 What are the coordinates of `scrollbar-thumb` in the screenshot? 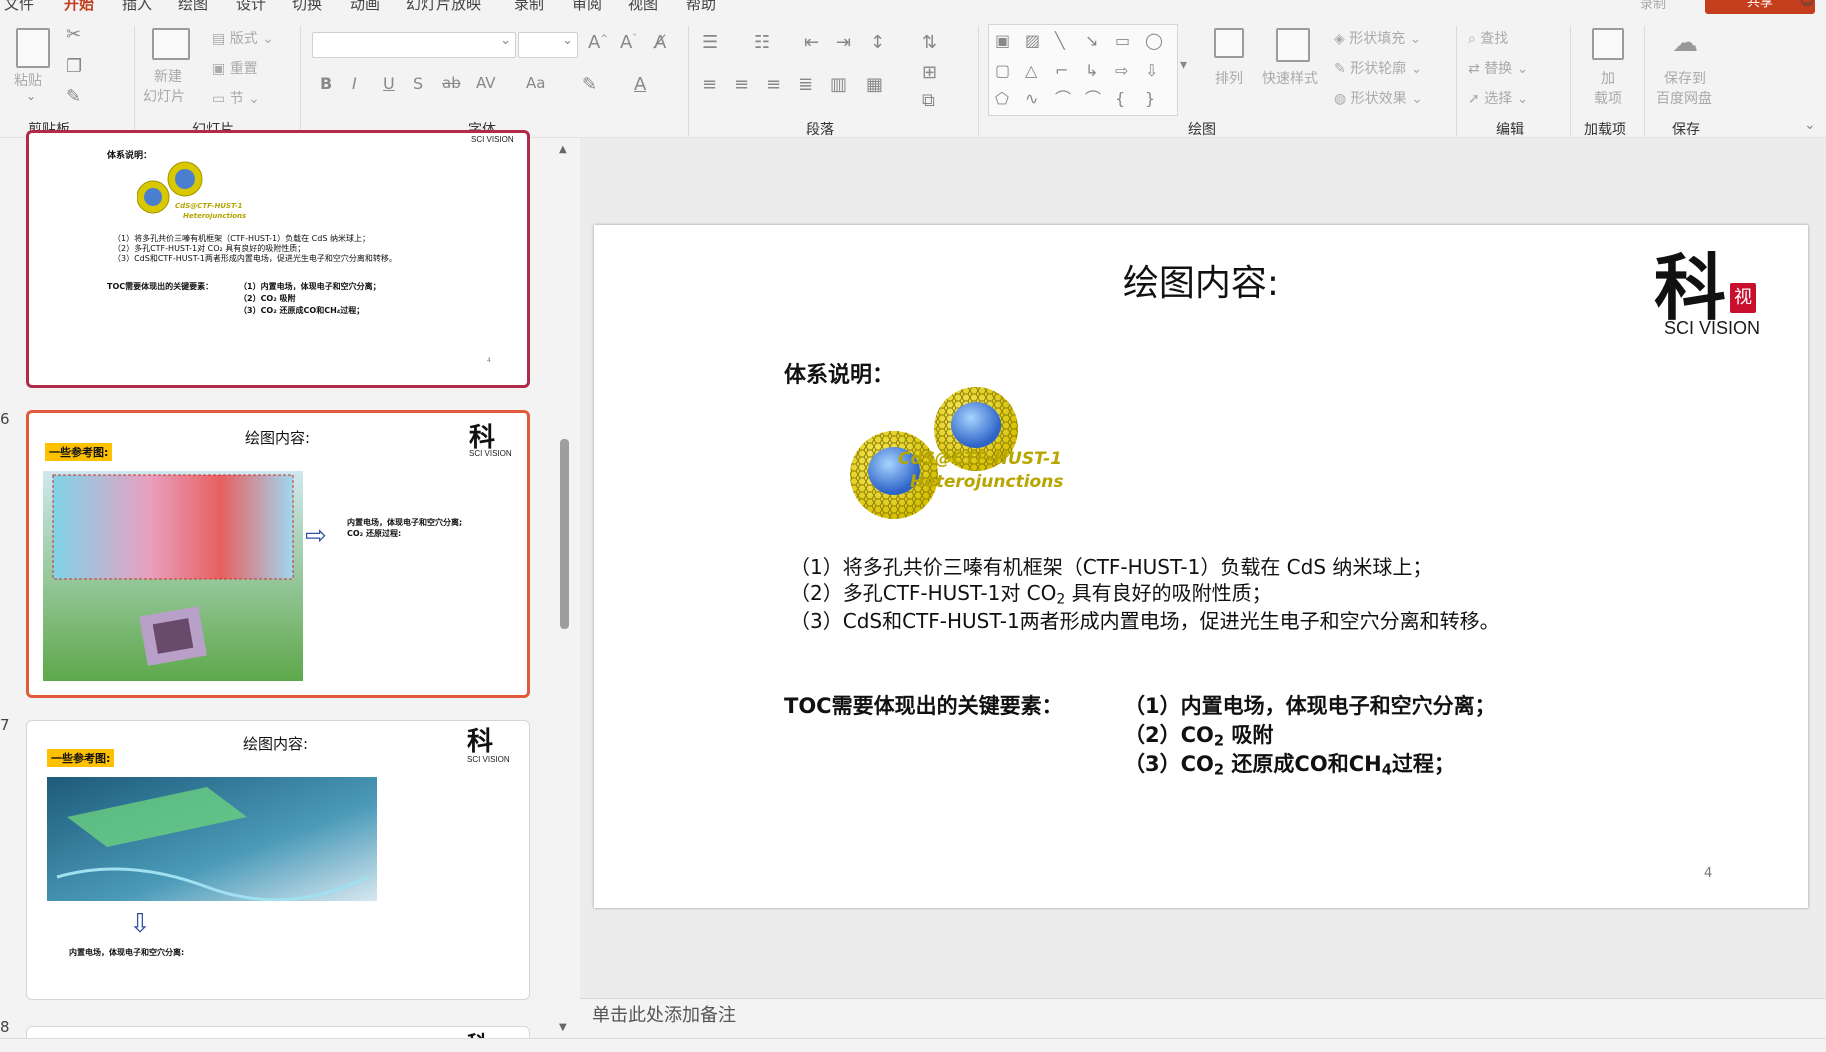 It's located at (564, 534).